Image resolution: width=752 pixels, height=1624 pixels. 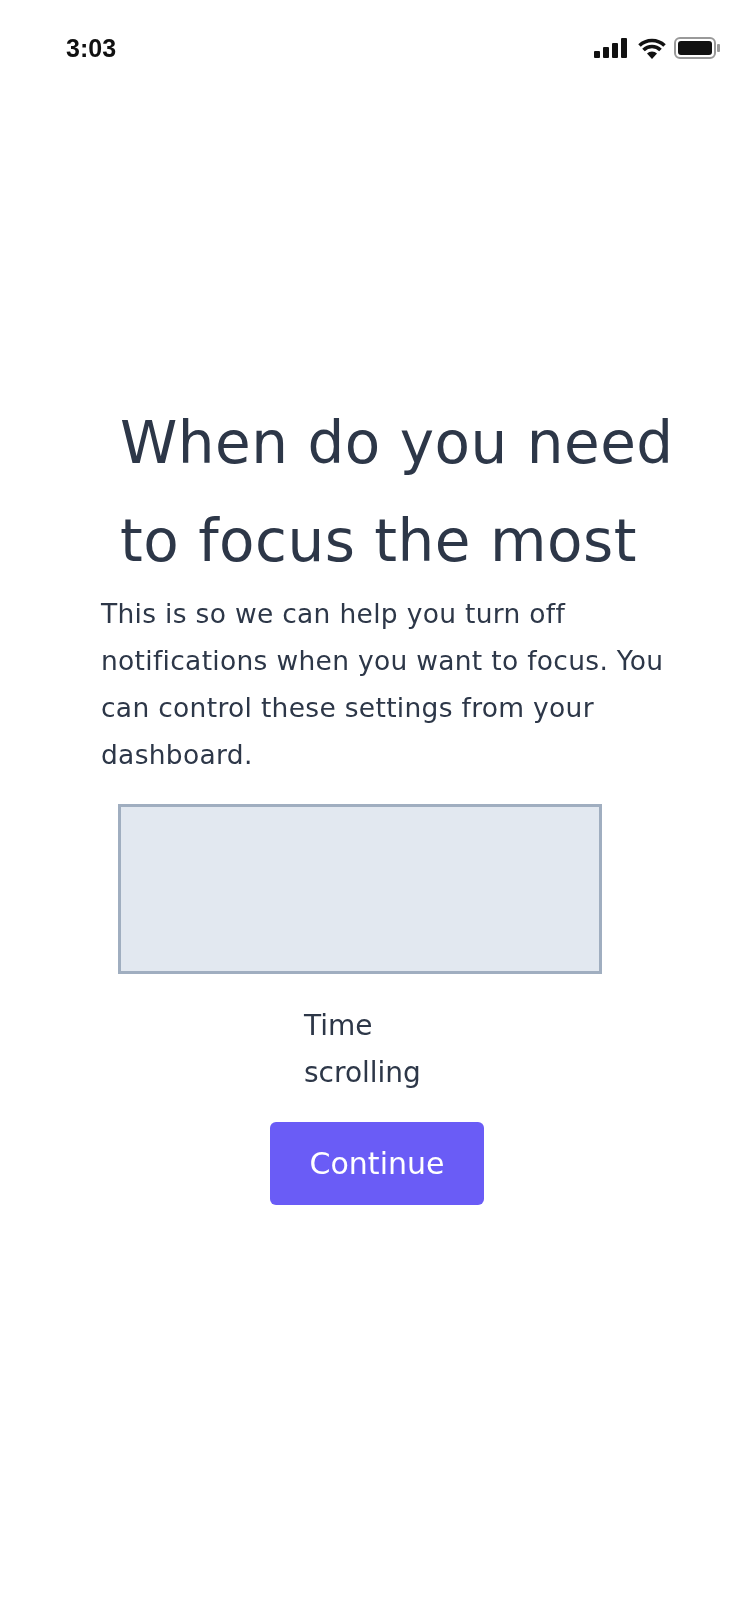 What do you see at coordinates (377, 1163) in the screenshot?
I see `continue-button: Continue` at bounding box center [377, 1163].